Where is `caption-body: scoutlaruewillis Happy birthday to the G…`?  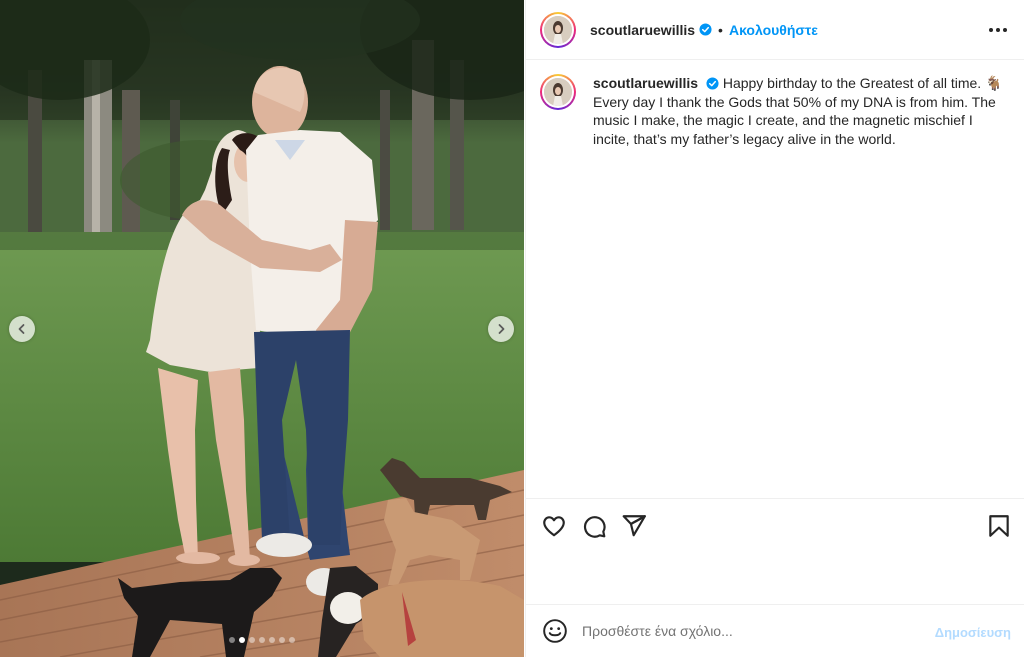 caption-body: scoutlaruewillis Happy birthday to the G… is located at coordinates (801, 111).